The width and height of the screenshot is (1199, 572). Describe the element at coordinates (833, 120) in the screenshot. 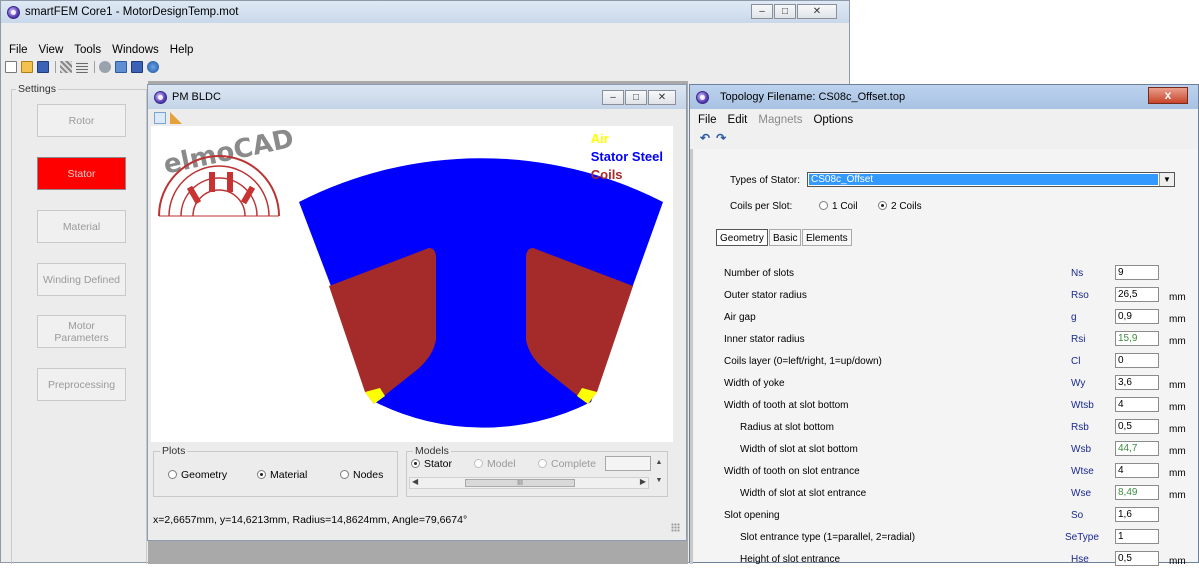

I see `topo-menu-options: Options` at that location.